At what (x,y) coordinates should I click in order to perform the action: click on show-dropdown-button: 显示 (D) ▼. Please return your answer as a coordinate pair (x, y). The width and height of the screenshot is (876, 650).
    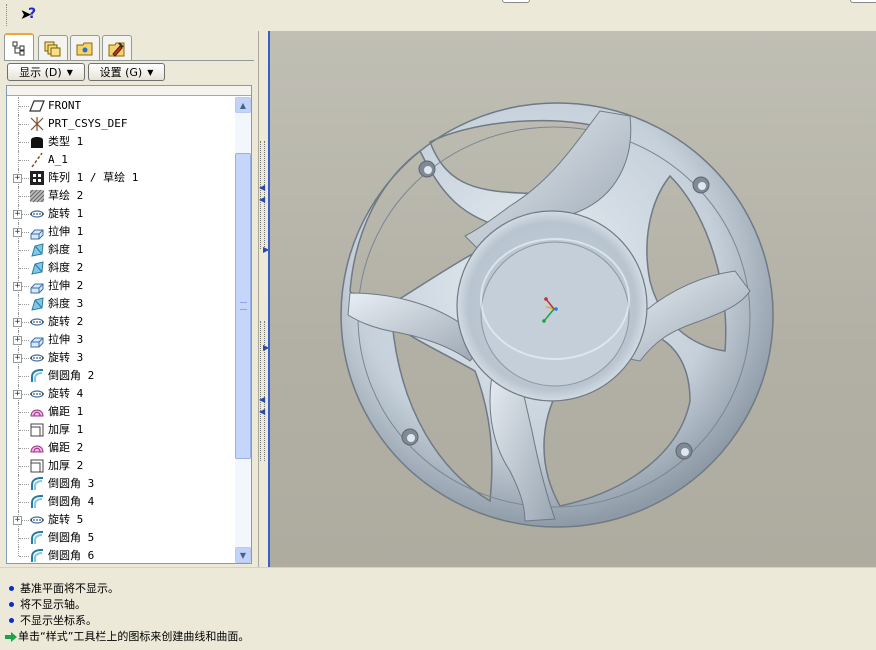
    Looking at the image, I should click on (46, 72).